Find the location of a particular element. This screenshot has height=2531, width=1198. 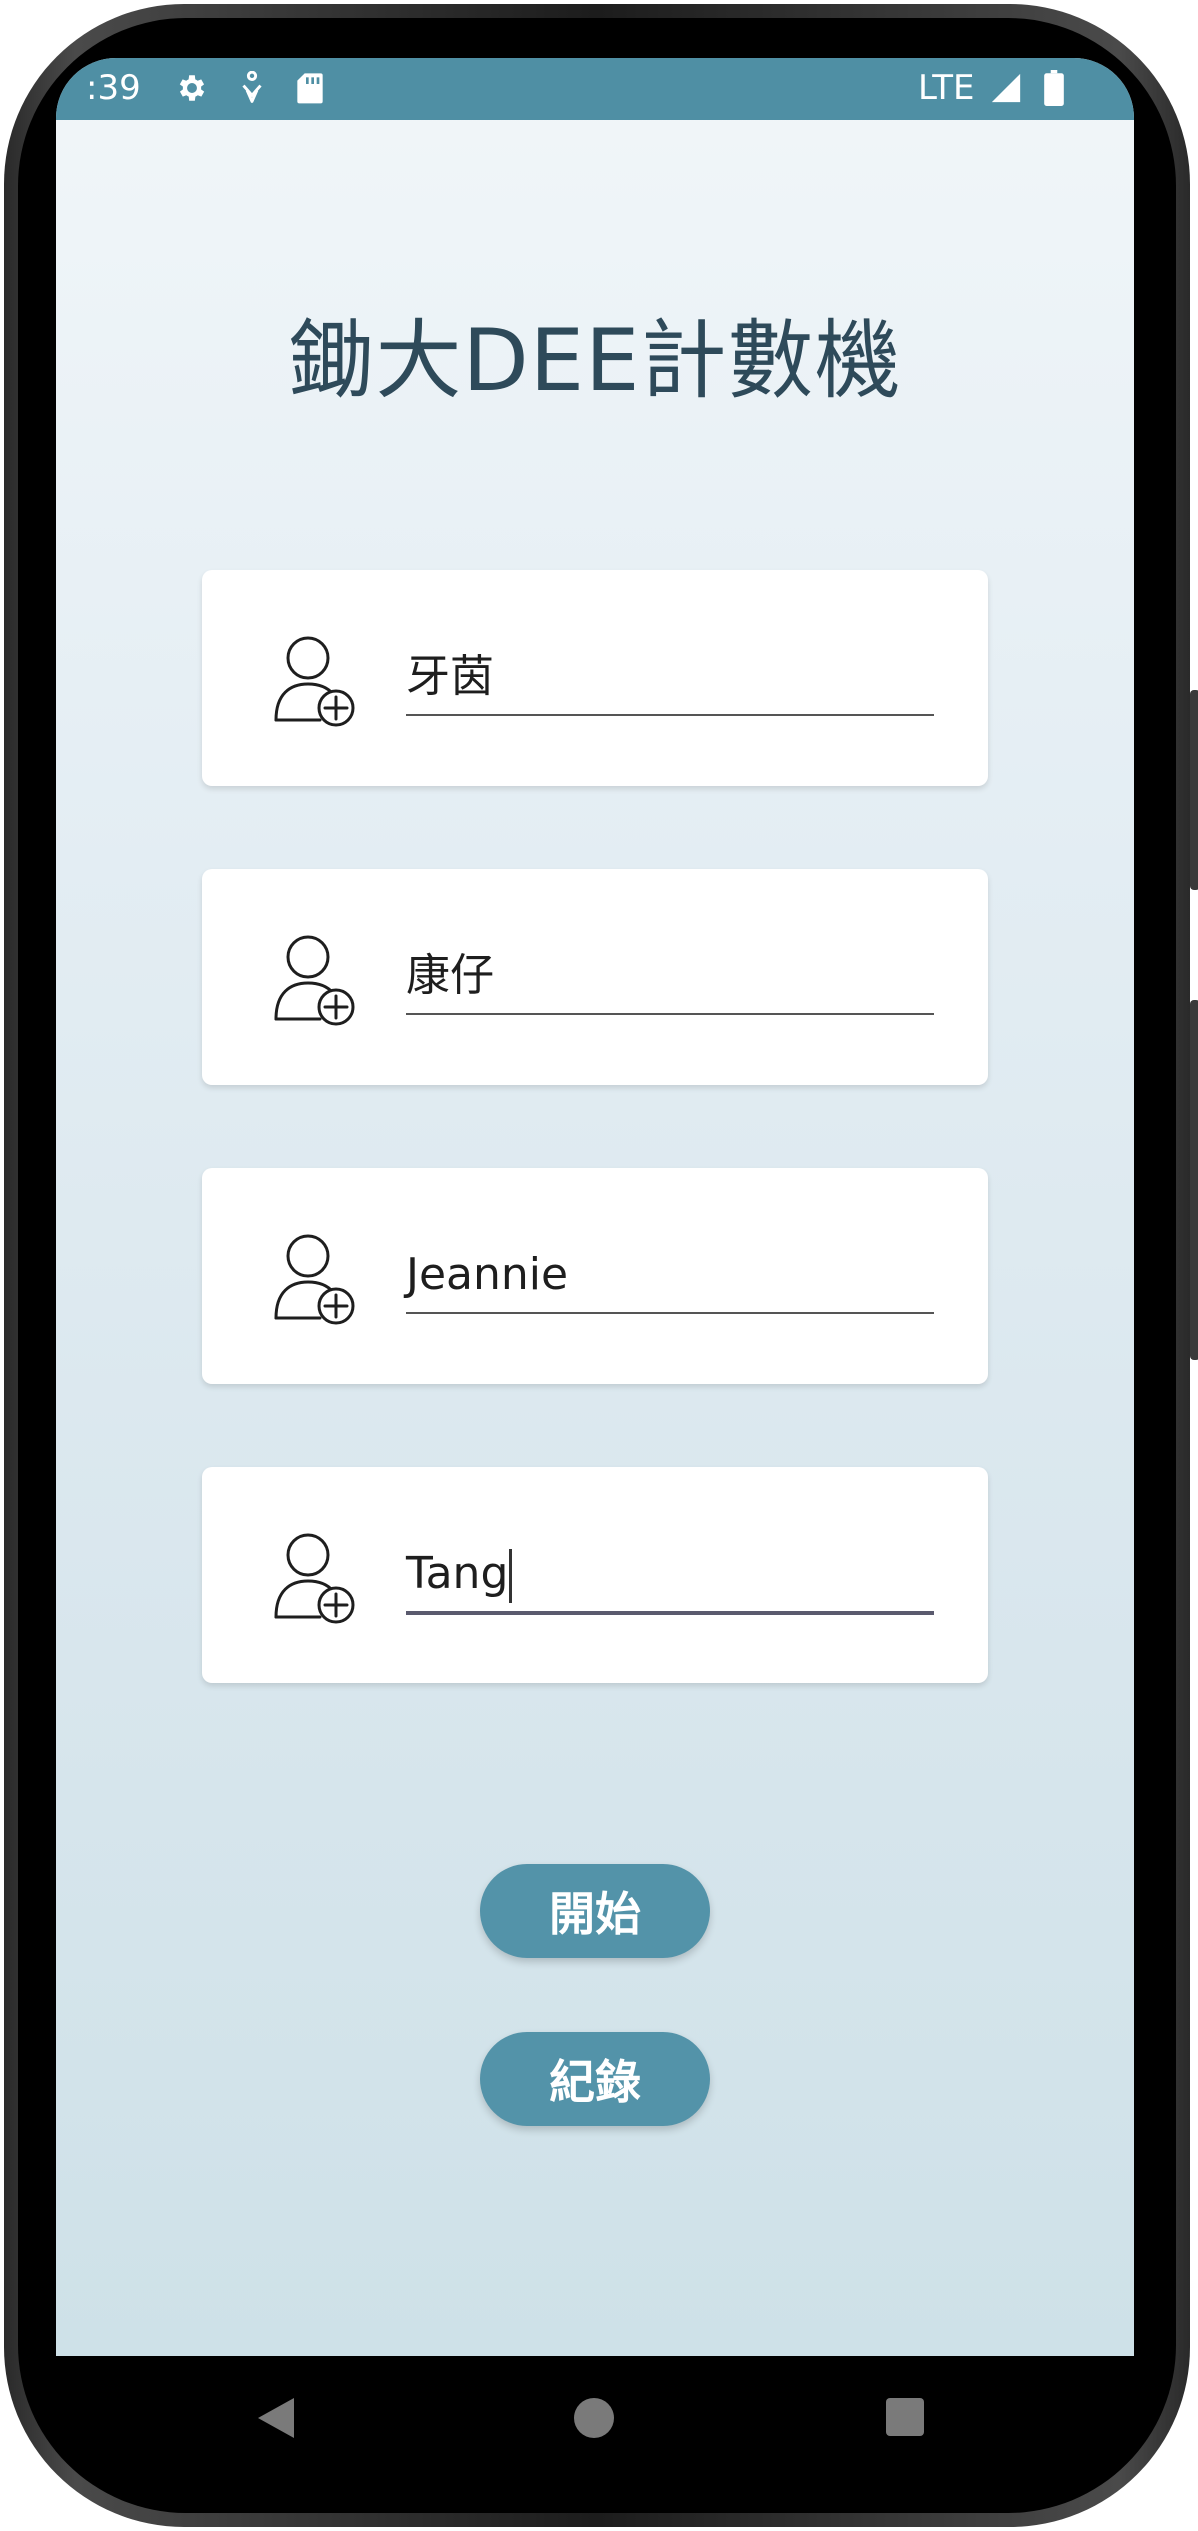

player-name-input: 康仔 is located at coordinates (670, 977).